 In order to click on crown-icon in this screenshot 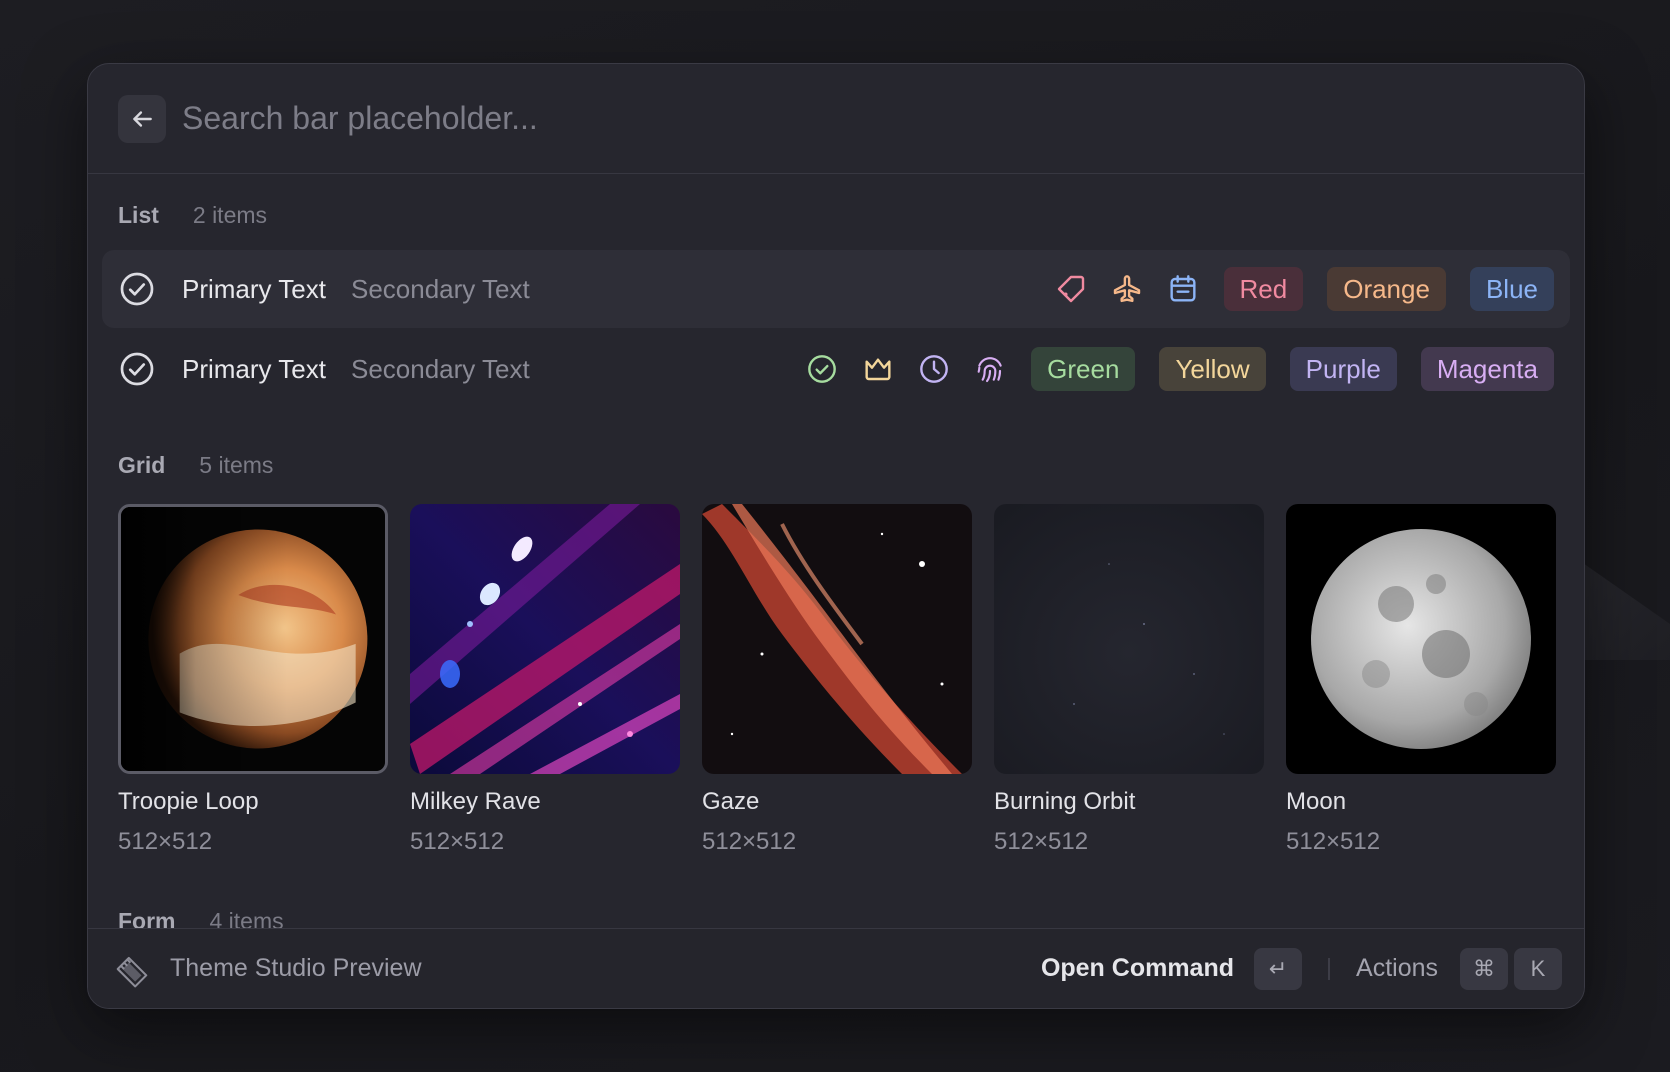, I will do `click(878, 369)`.